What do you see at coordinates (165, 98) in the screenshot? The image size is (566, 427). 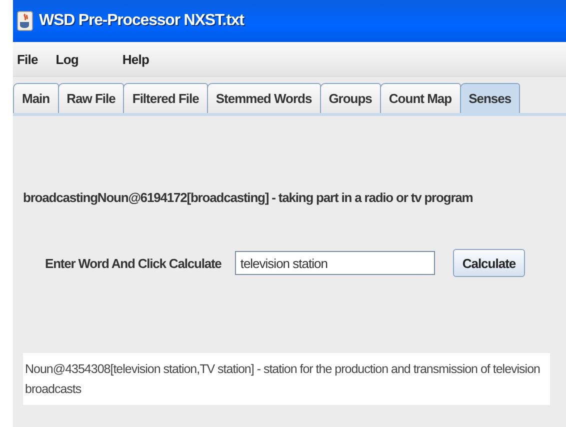 I see `tab: Filtered File` at bounding box center [165, 98].